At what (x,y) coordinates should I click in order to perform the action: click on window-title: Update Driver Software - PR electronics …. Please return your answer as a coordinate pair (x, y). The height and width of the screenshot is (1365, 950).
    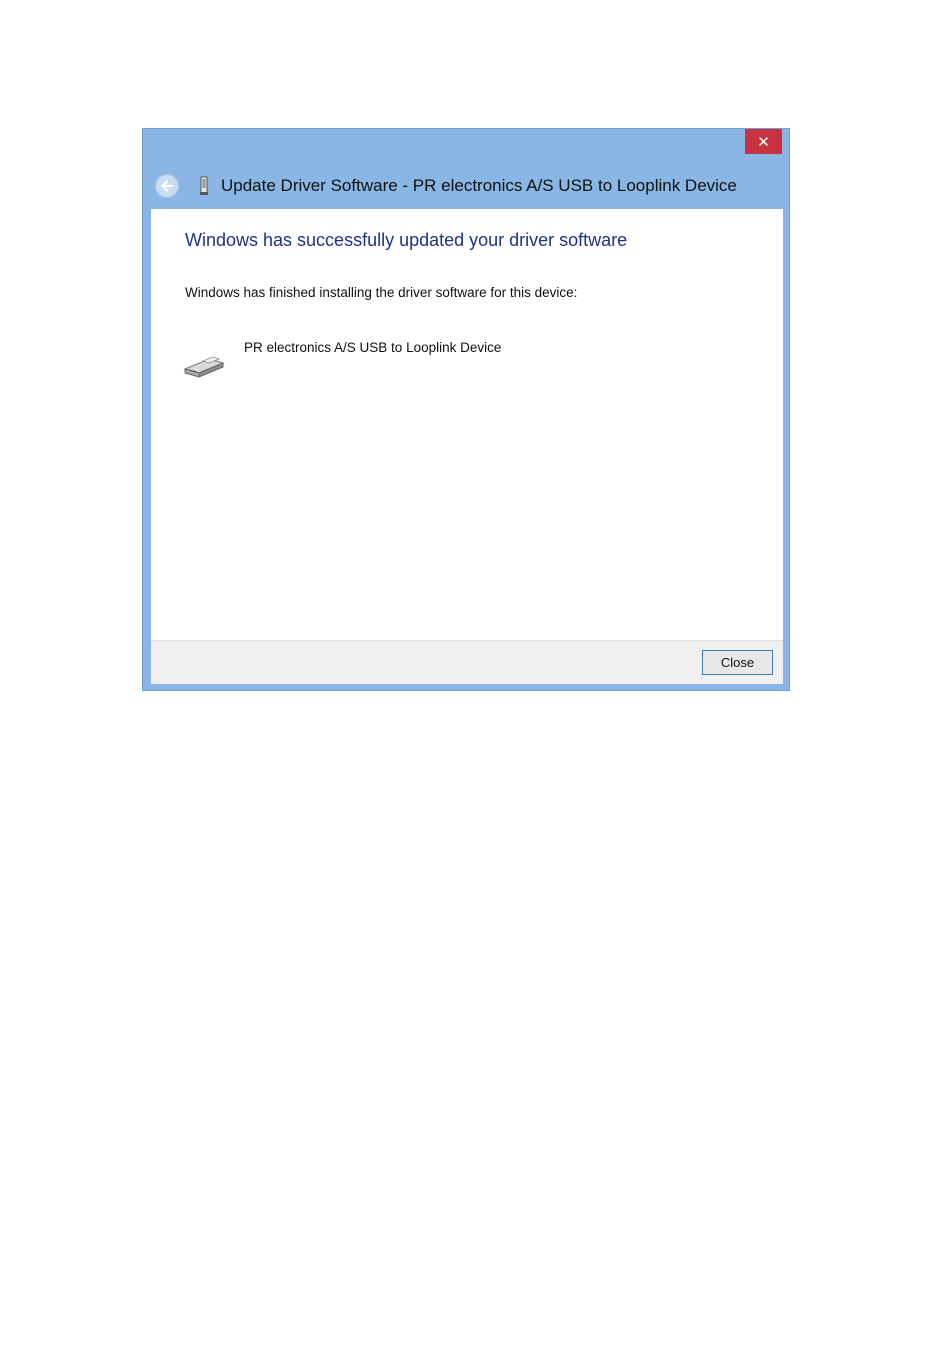
    Looking at the image, I should click on (481, 185).